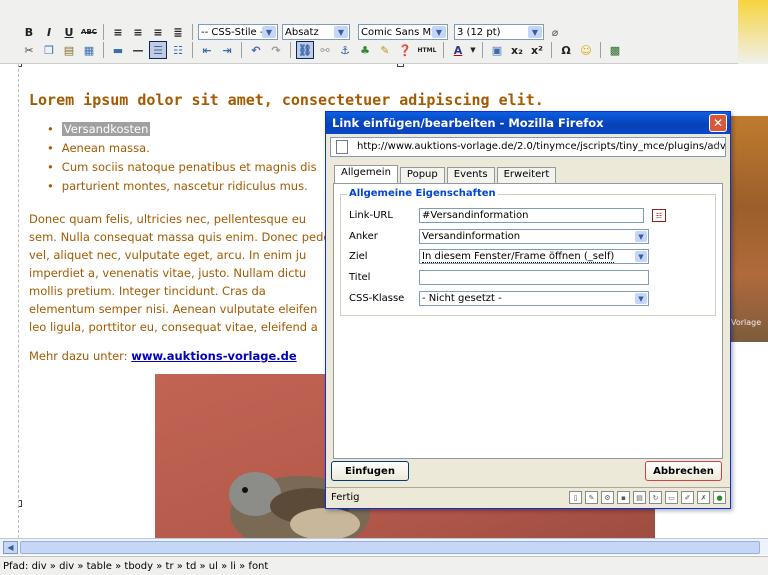 This screenshot has width=768, height=575. Describe the element at coordinates (234, 32) in the screenshot. I see `css-style-select-value: -- CSS-Stile --` at that location.